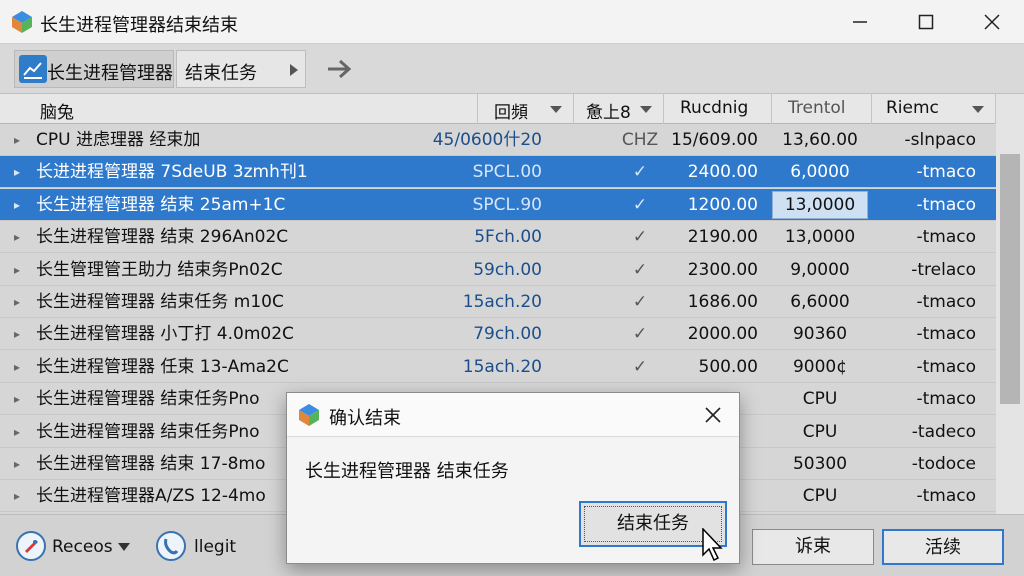 The image size is (1024, 576). Describe the element at coordinates (159, 269) in the screenshot. I see `process-name: 长生管理管王助力 结束务Pn02C` at that location.